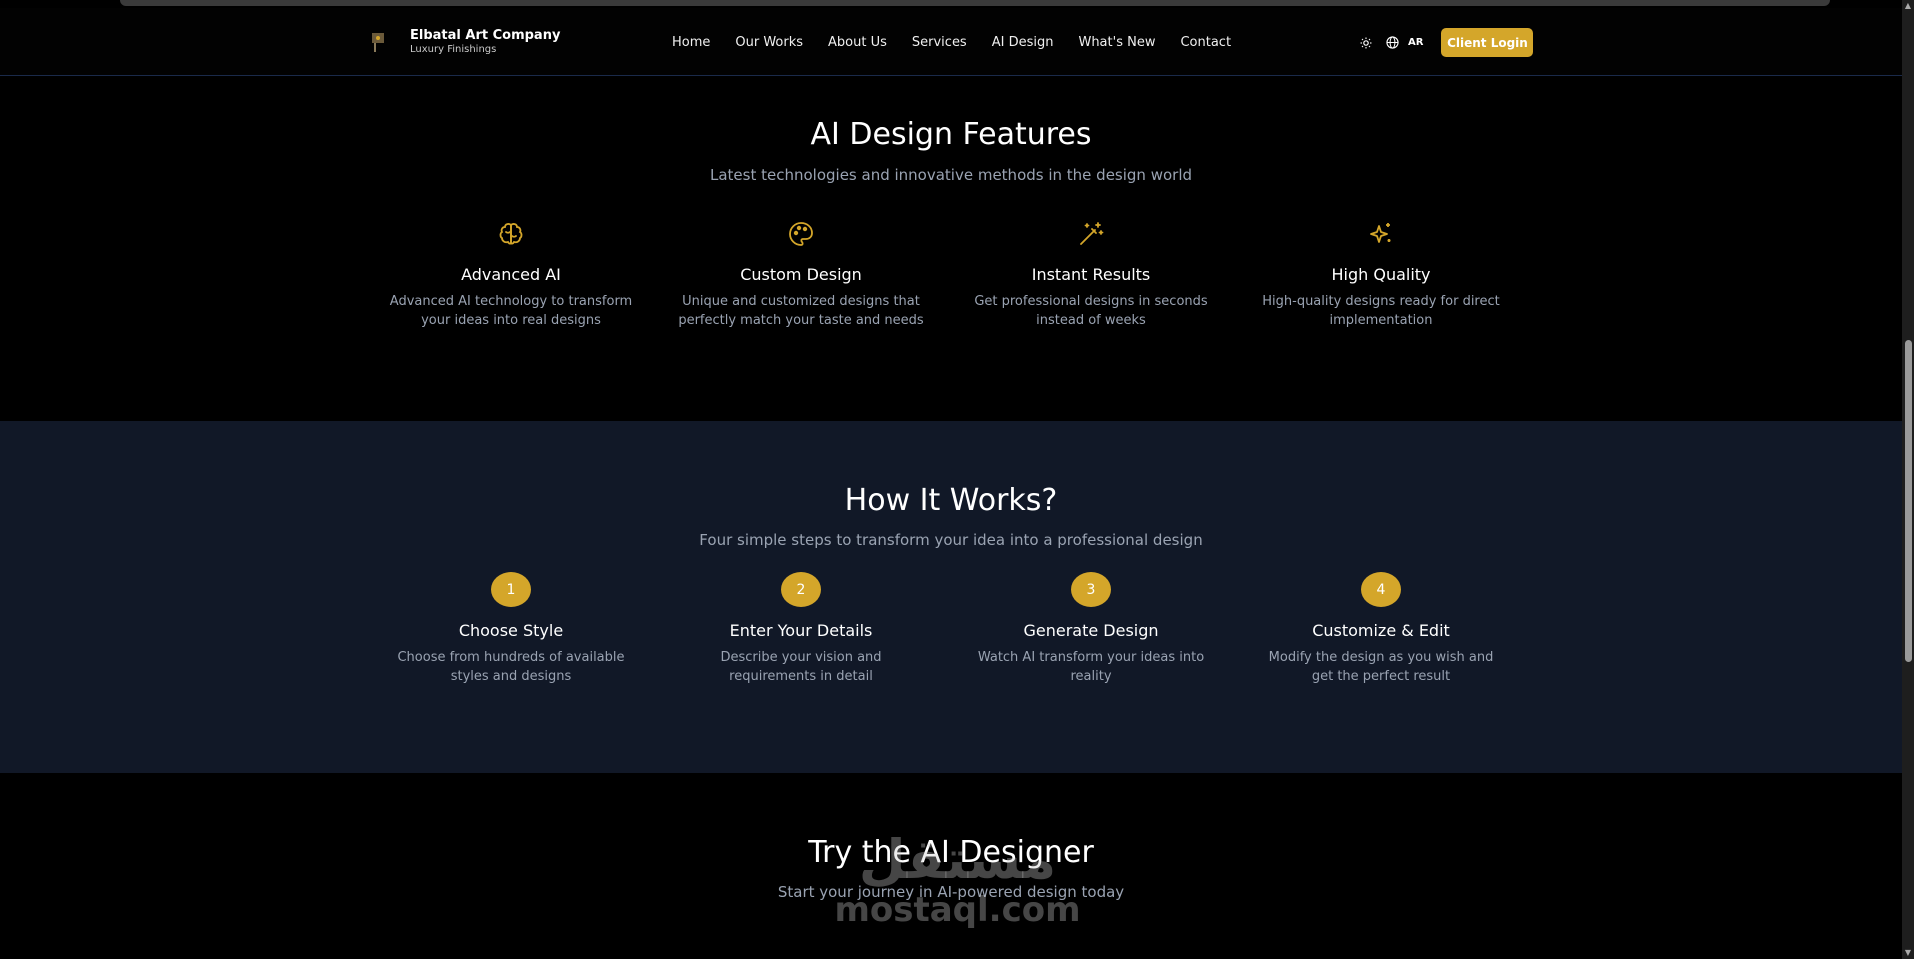  Describe the element at coordinates (939, 43) in the screenshot. I see `nav-services: Services` at that location.